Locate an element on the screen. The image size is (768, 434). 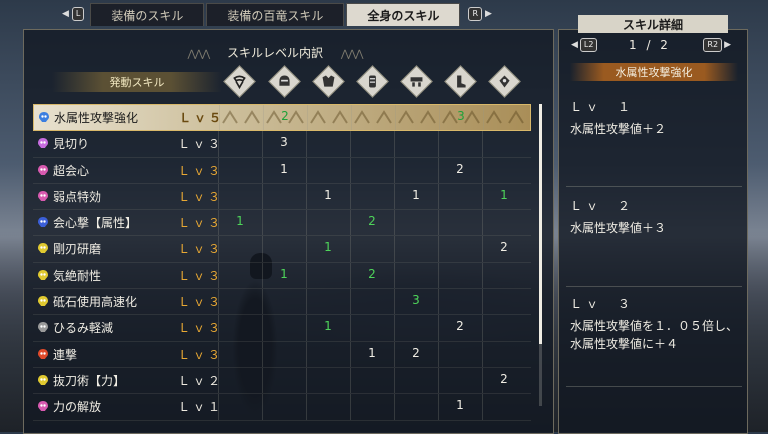
tab-bar: ◀ L 装備のスキル 装備の百竜スキル 全身のスキル R ▶ is located at coordinates (277, 14).